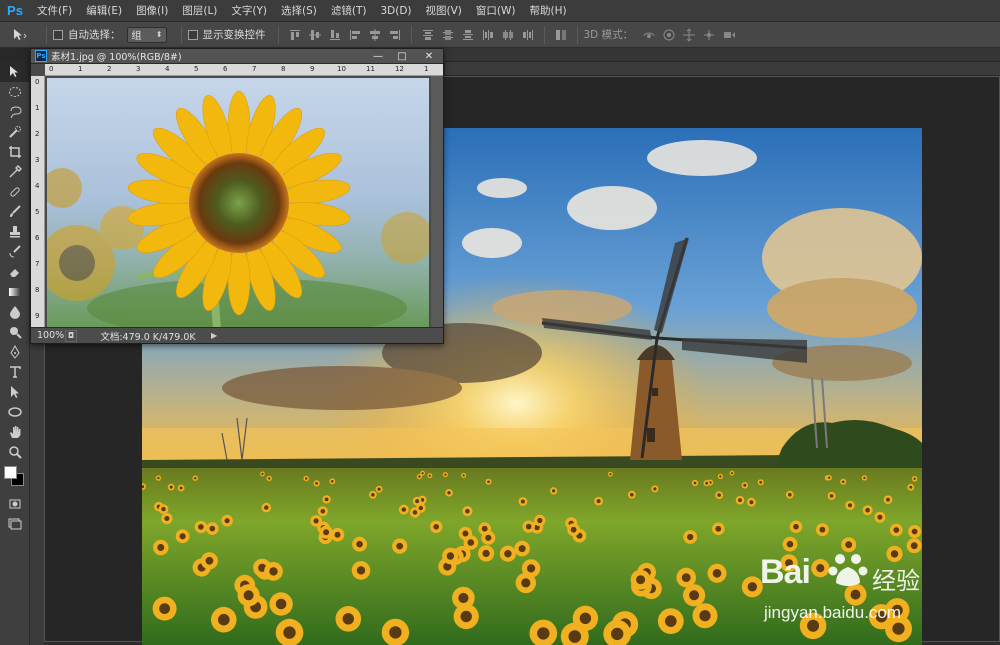 The height and width of the screenshot is (645, 1000). Describe the element at coordinates (500, 35) in the screenshot. I see `options-bar: 自动选择： 组 显示变换控件 3D 模式：` at that location.